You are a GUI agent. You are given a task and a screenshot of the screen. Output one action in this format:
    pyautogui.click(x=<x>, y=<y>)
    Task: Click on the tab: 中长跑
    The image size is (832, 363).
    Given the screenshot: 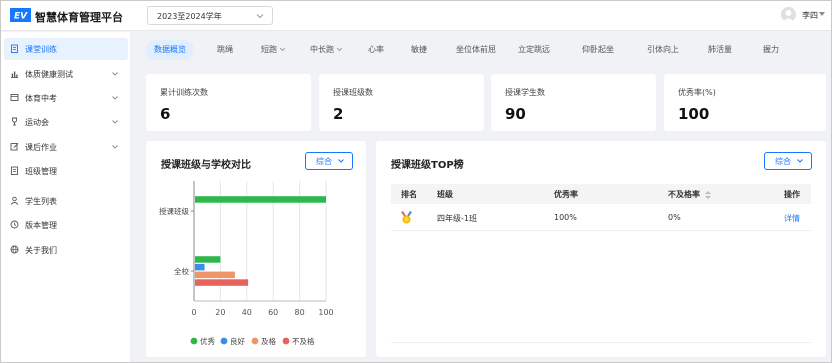 What is the action you would take?
    pyautogui.click(x=326, y=50)
    